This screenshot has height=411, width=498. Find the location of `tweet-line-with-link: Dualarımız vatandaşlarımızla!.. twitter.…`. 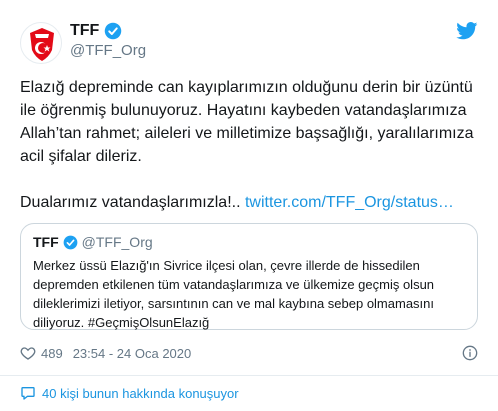

tweet-line-with-link: Dualarımız vatandaşlarımızla!.. twitter.… is located at coordinates (250, 202).